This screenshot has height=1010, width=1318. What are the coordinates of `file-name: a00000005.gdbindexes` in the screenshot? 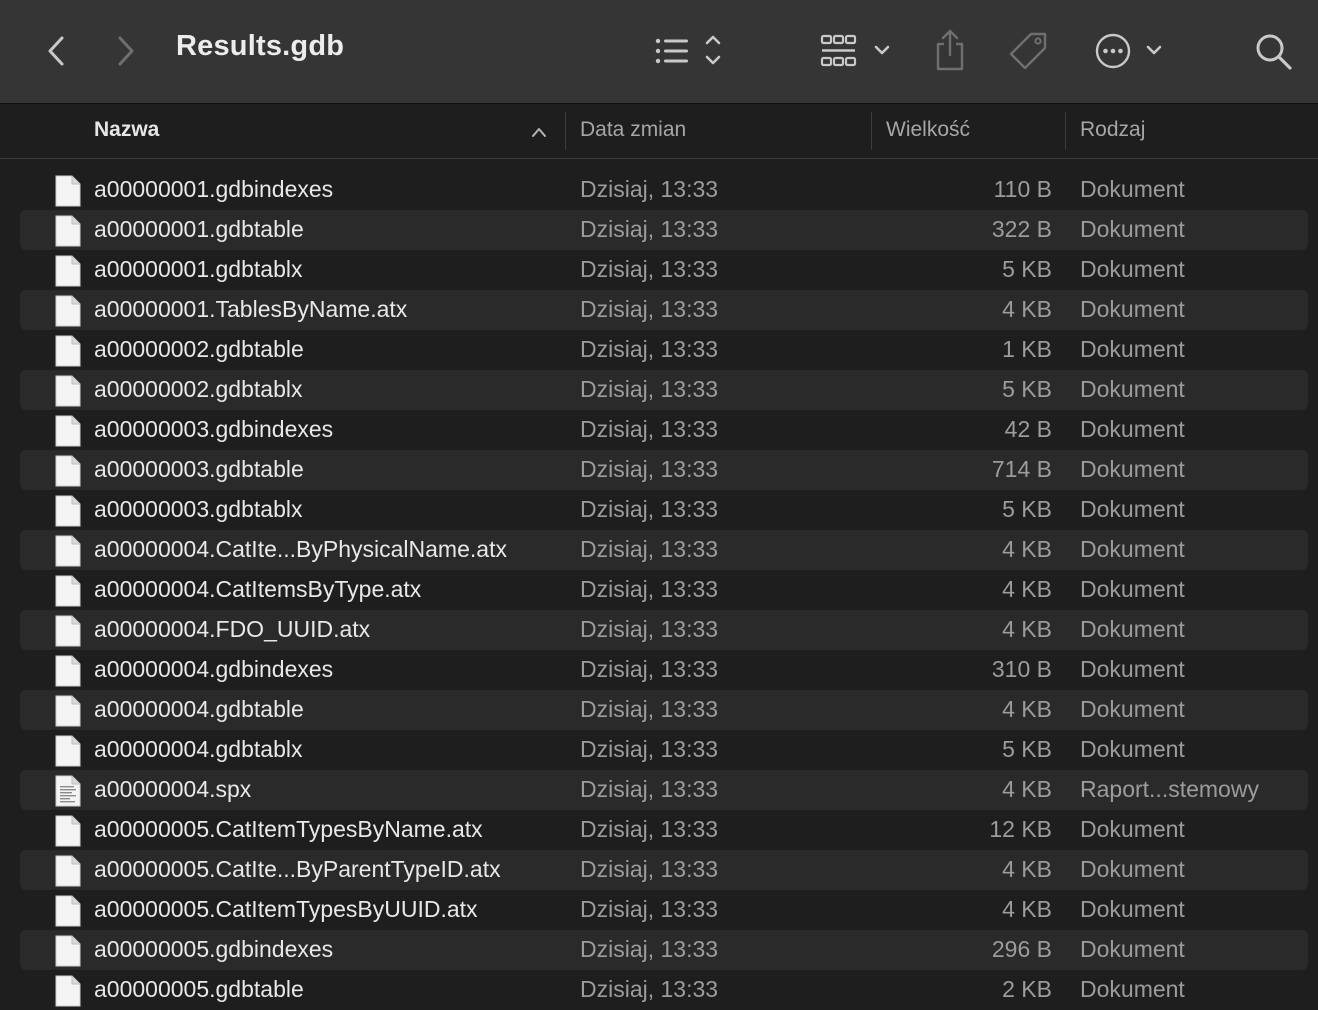 It's located at (214, 949).